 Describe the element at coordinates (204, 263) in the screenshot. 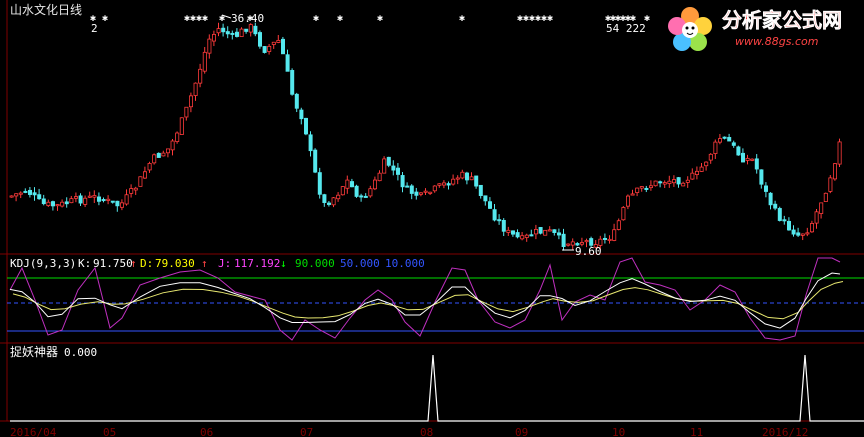

I see `kdj-d-arrow: ↑` at that location.